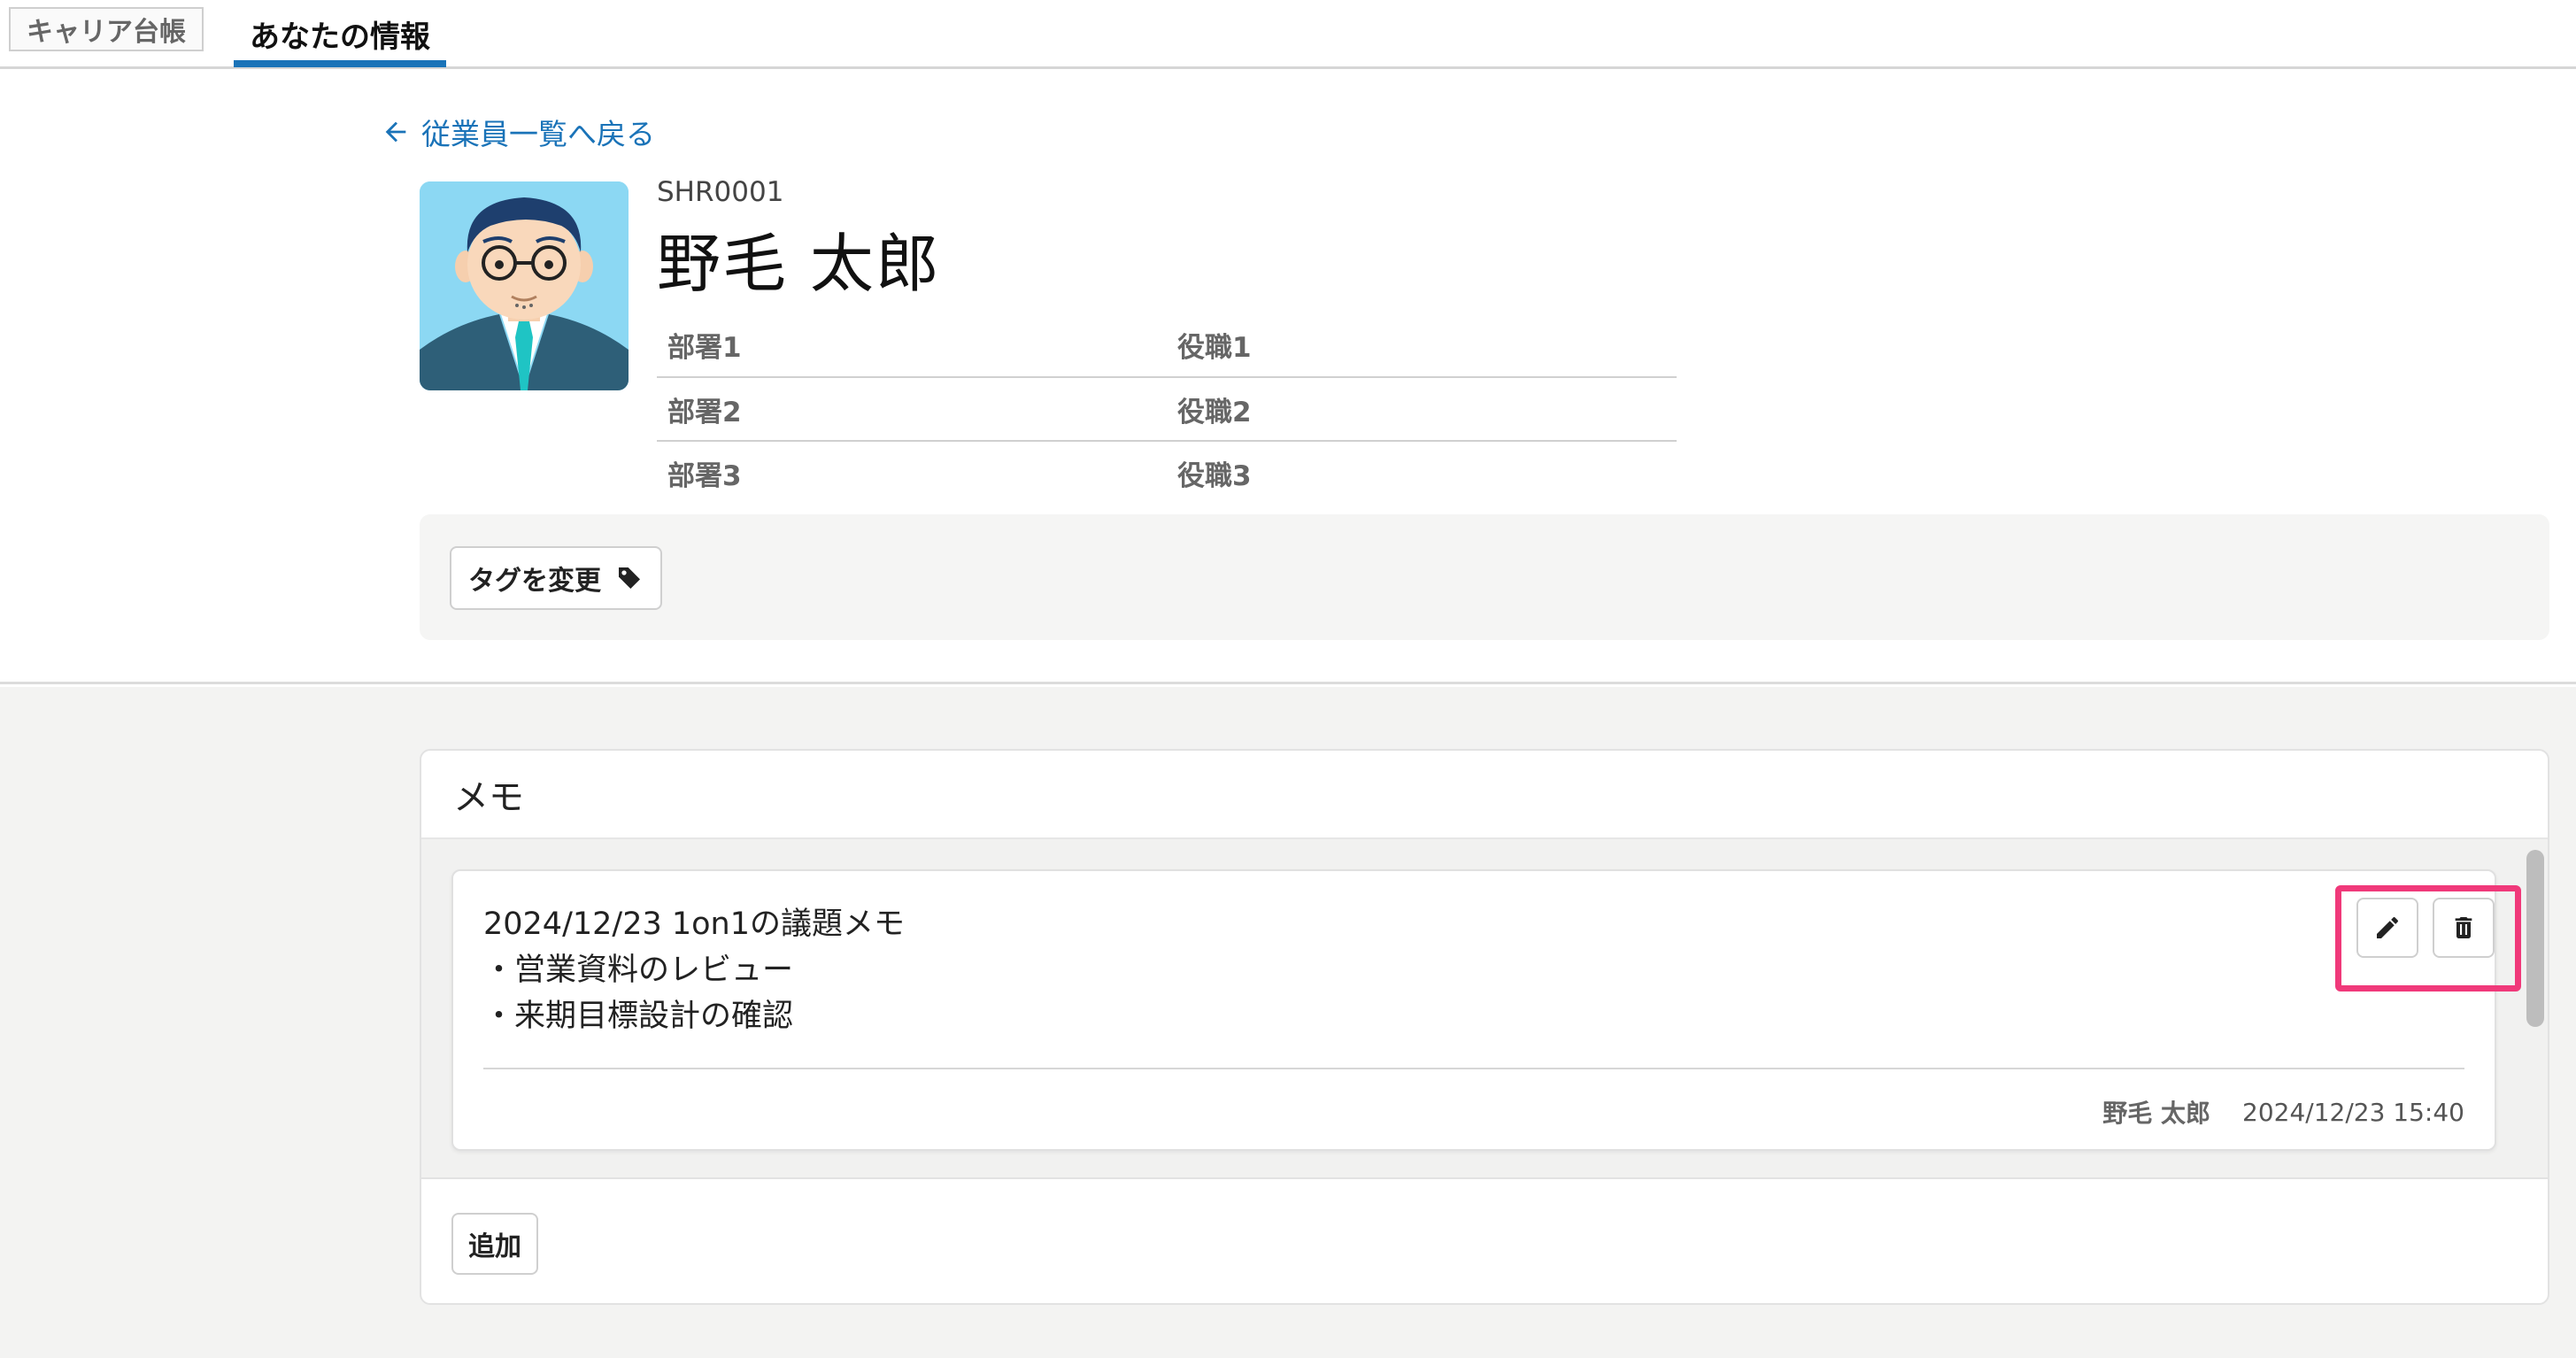 This screenshot has height=1358, width=2576. Describe the element at coordinates (340, 35) in the screenshot. I see `tab-your-info: あなたの情報` at that location.